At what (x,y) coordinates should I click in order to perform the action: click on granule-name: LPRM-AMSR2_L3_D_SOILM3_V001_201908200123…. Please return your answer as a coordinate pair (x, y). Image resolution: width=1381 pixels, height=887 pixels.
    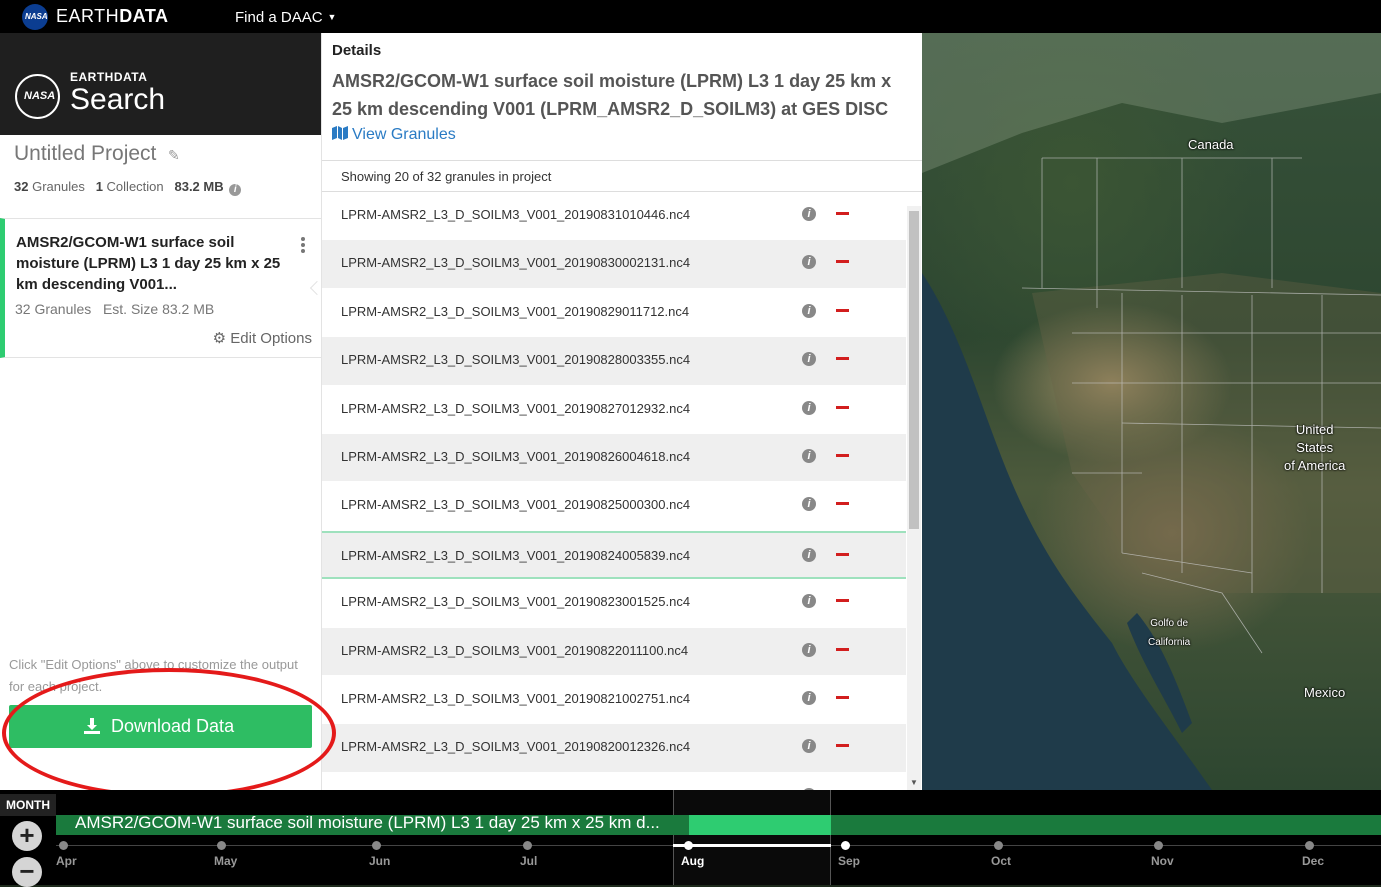
    Looking at the image, I should click on (516, 747).